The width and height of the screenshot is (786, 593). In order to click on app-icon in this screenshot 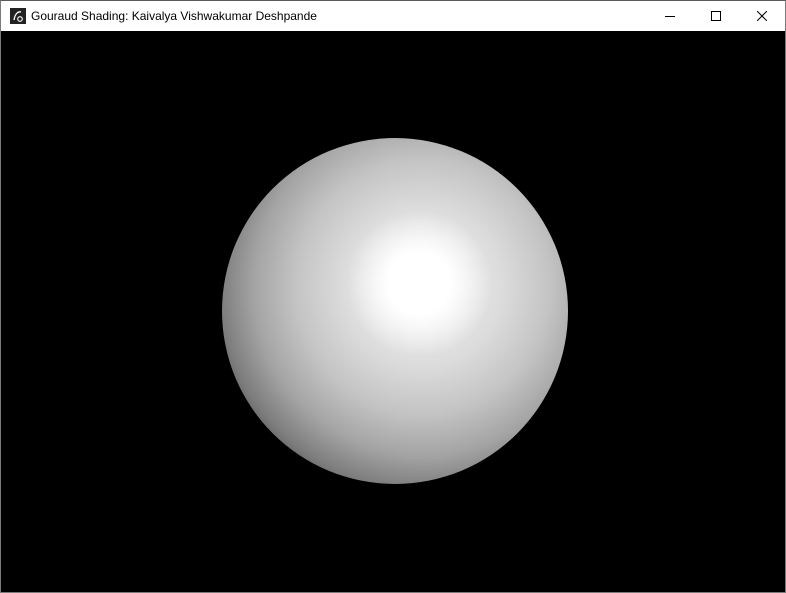, I will do `click(18, 16)`.